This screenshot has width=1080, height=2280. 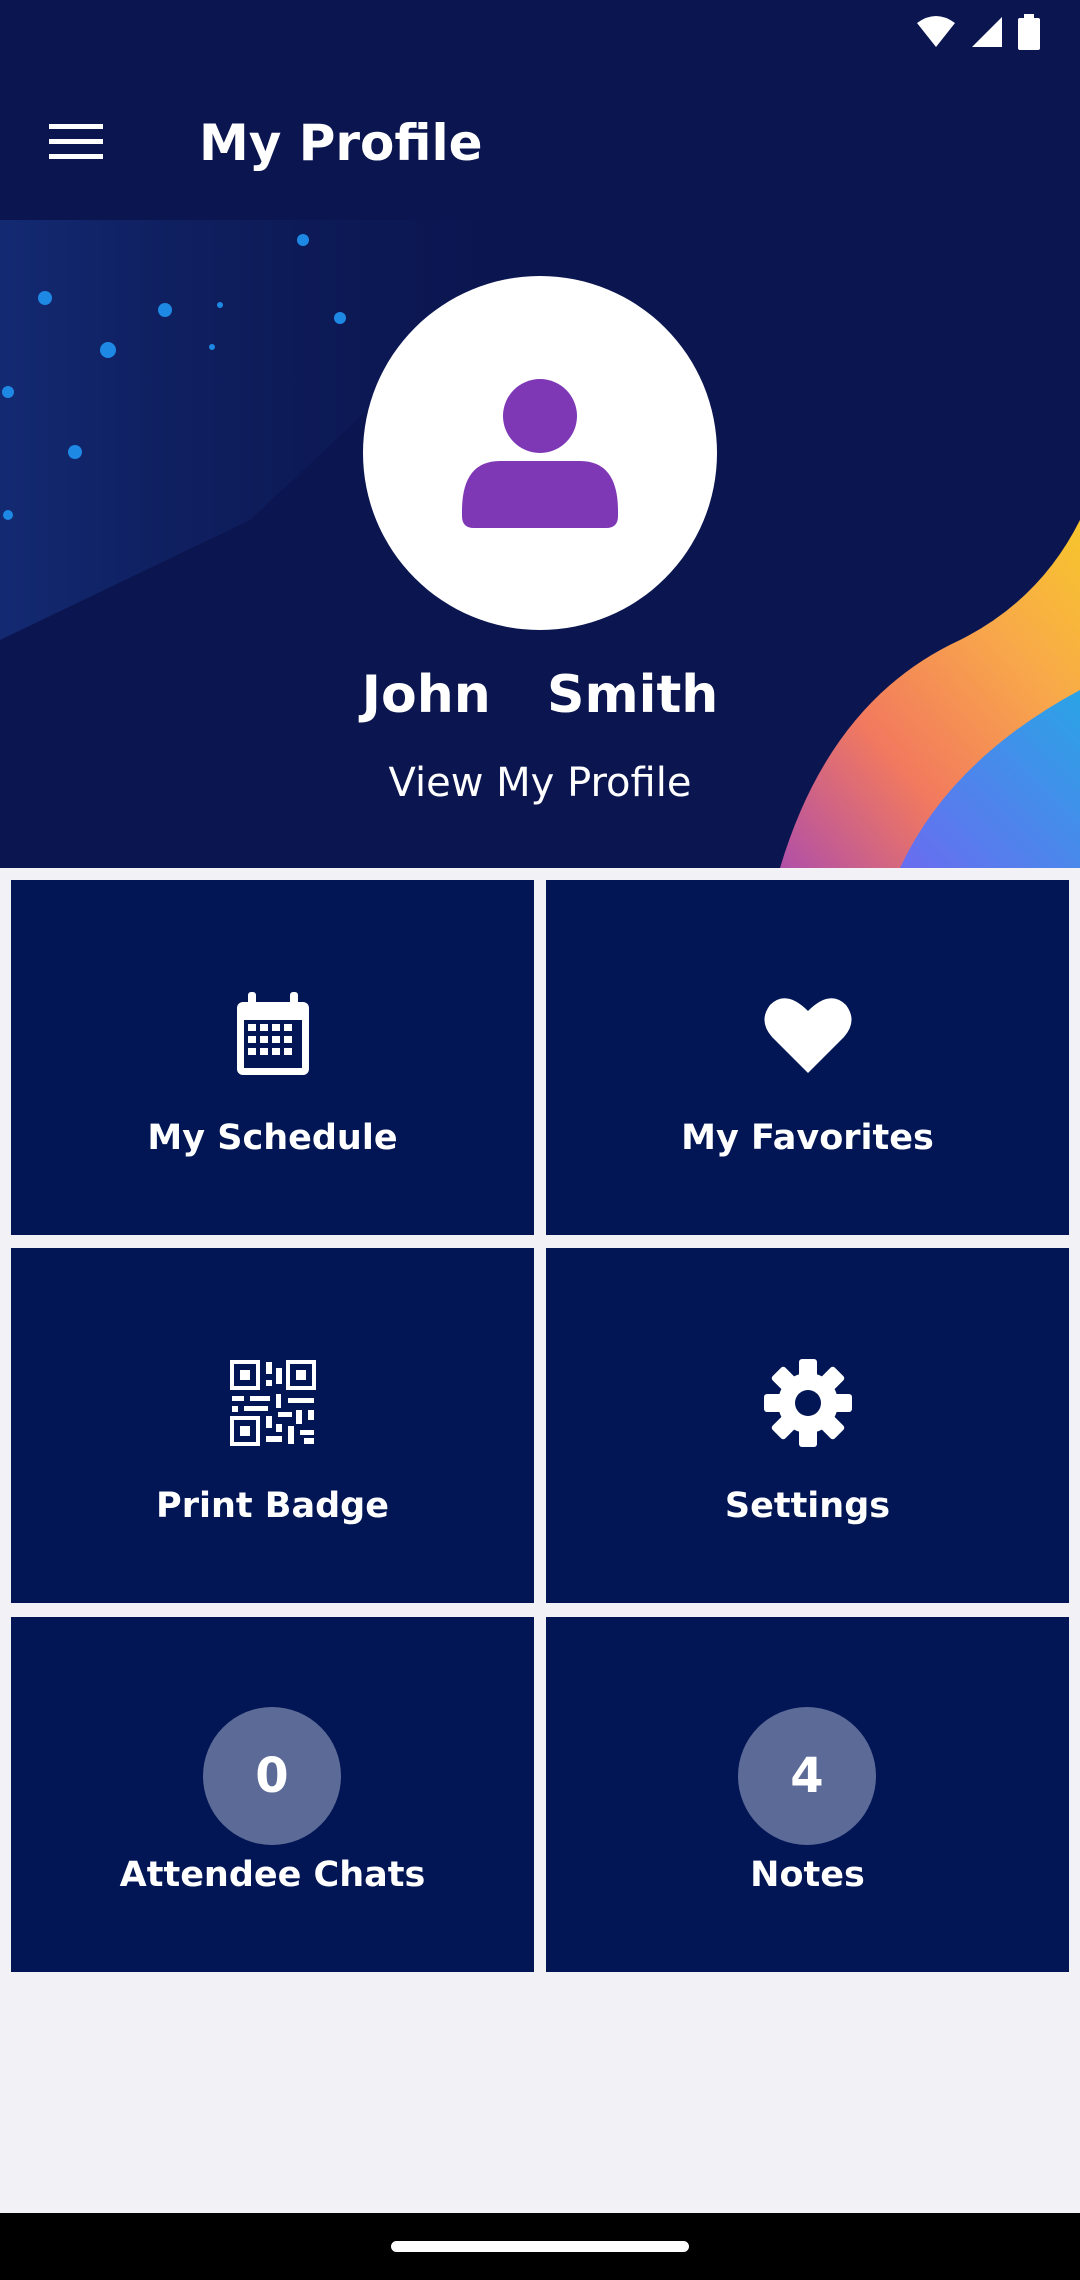 What do you see at coordinates (807, 1875) in the screenshot?
I see `notes-label: Notes` at bounding box center [807, 1875].